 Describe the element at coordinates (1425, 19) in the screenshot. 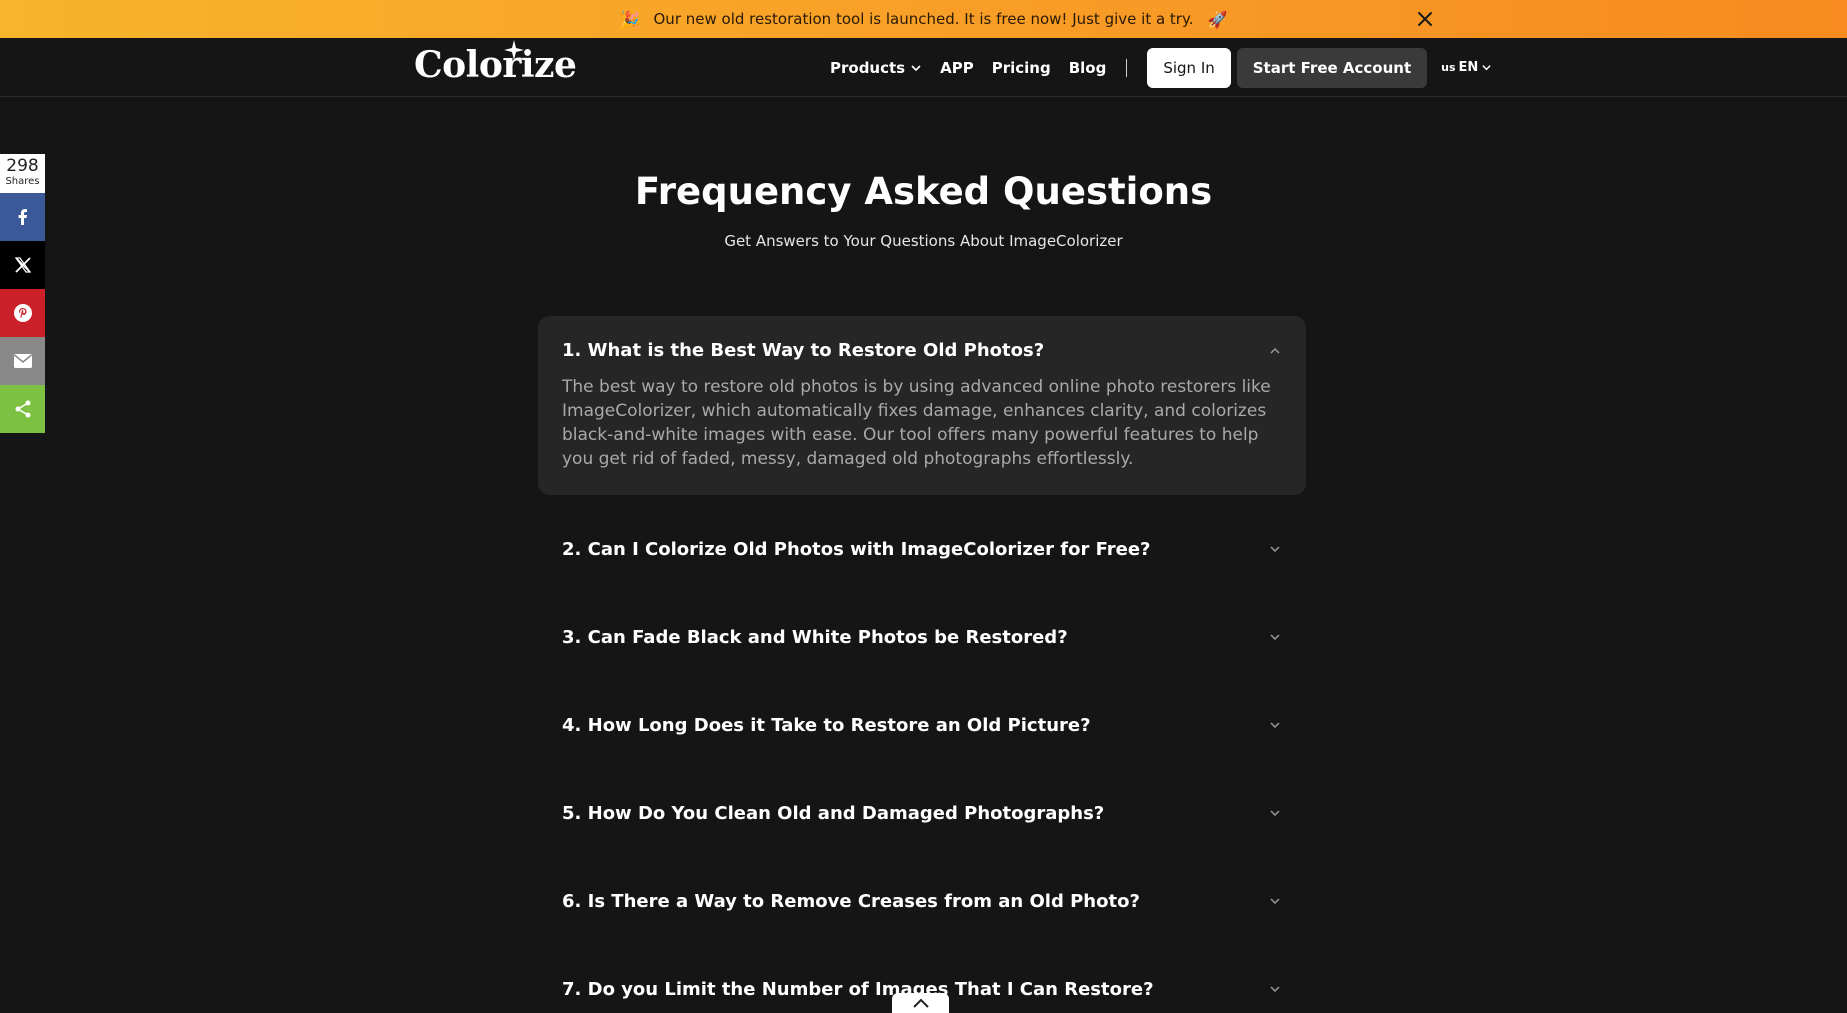

I see `close-icon` at that location.